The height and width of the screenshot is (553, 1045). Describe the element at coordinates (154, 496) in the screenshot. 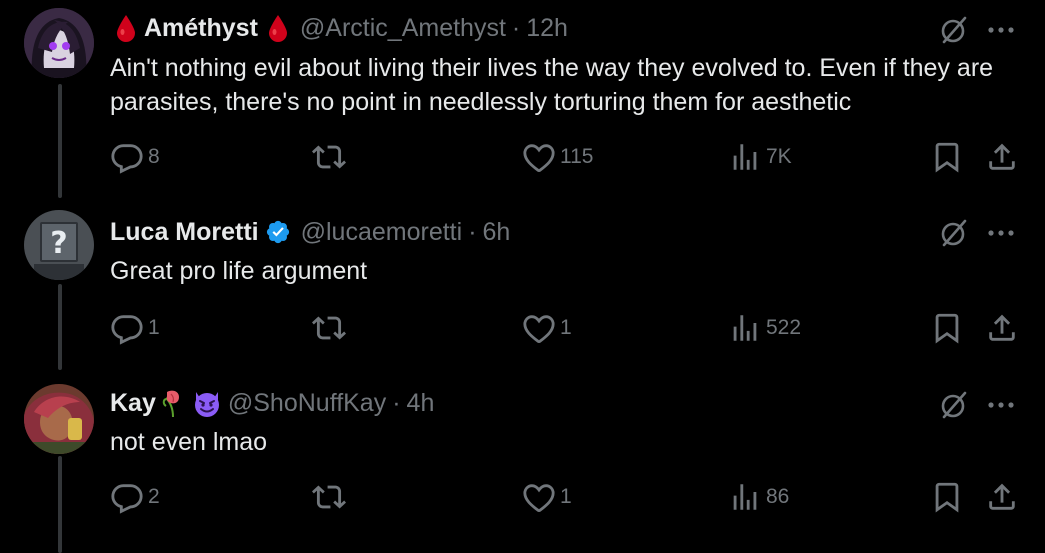

I see `reply-count: 2` at that location.